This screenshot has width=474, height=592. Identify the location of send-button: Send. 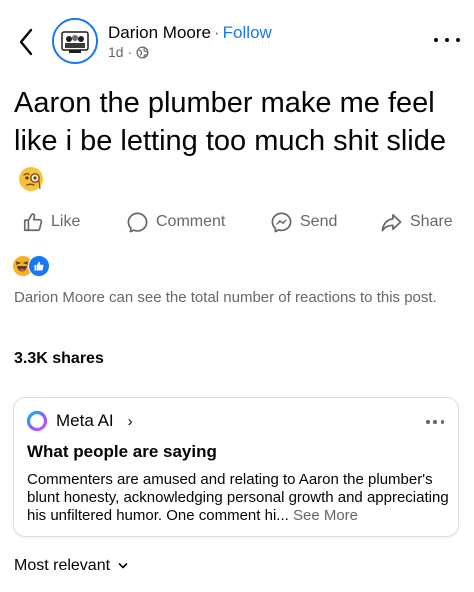
(303, 222).